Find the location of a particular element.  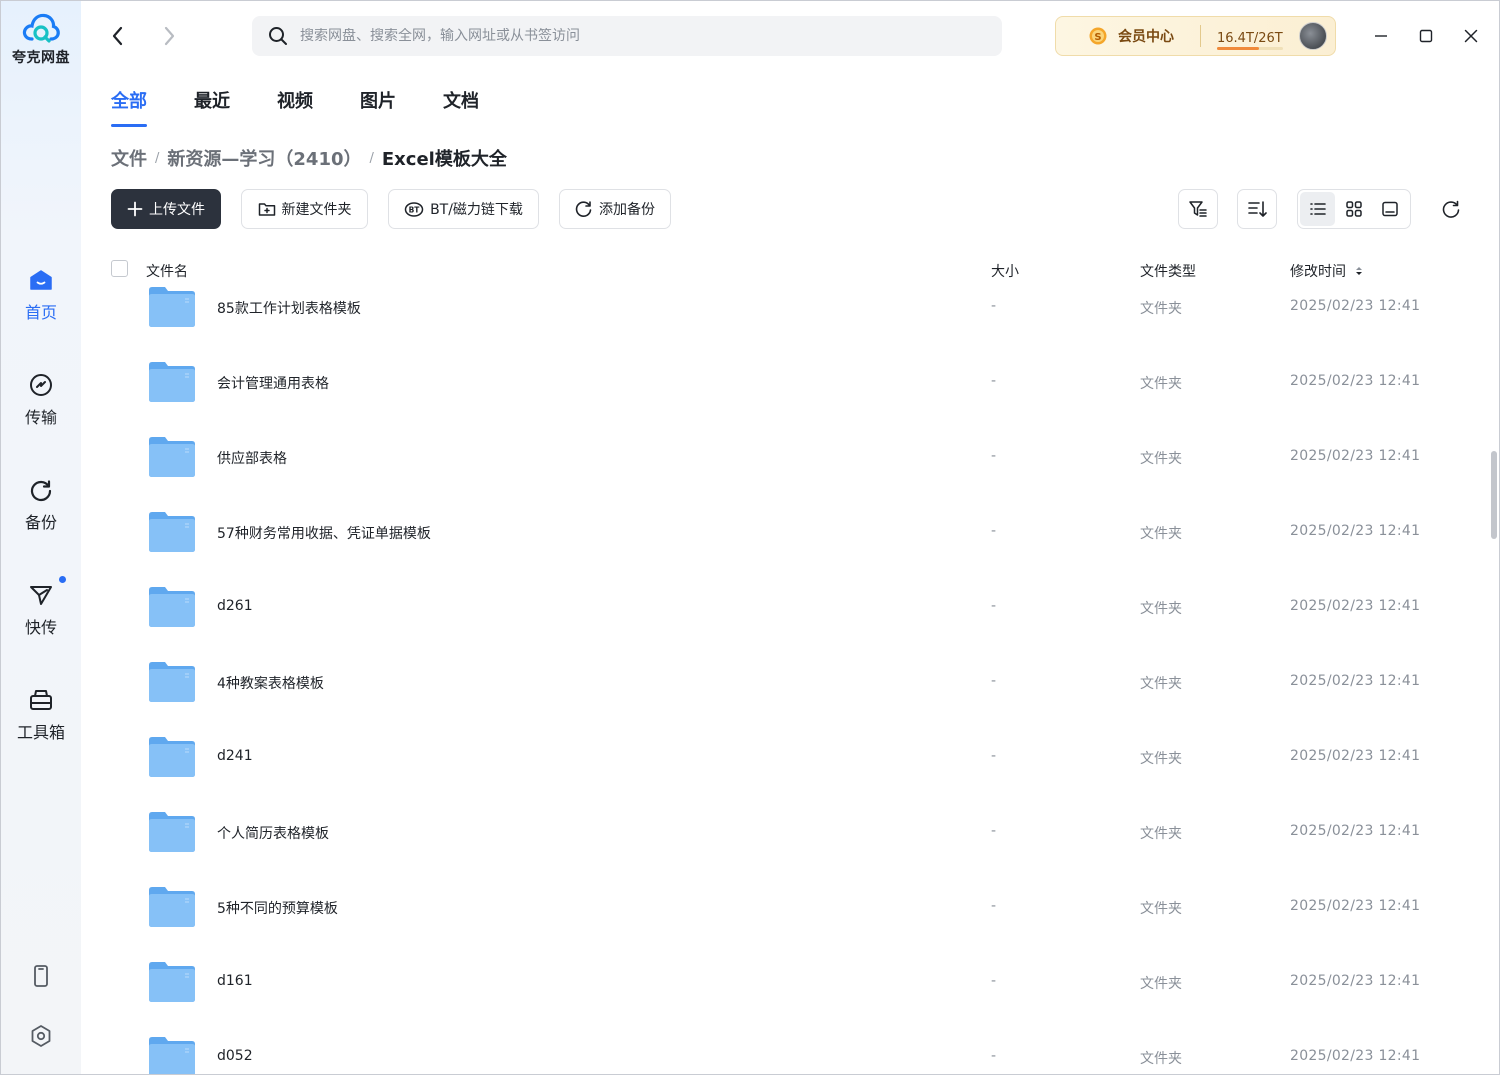

list-view-button is located at coordinates (1317, 209).